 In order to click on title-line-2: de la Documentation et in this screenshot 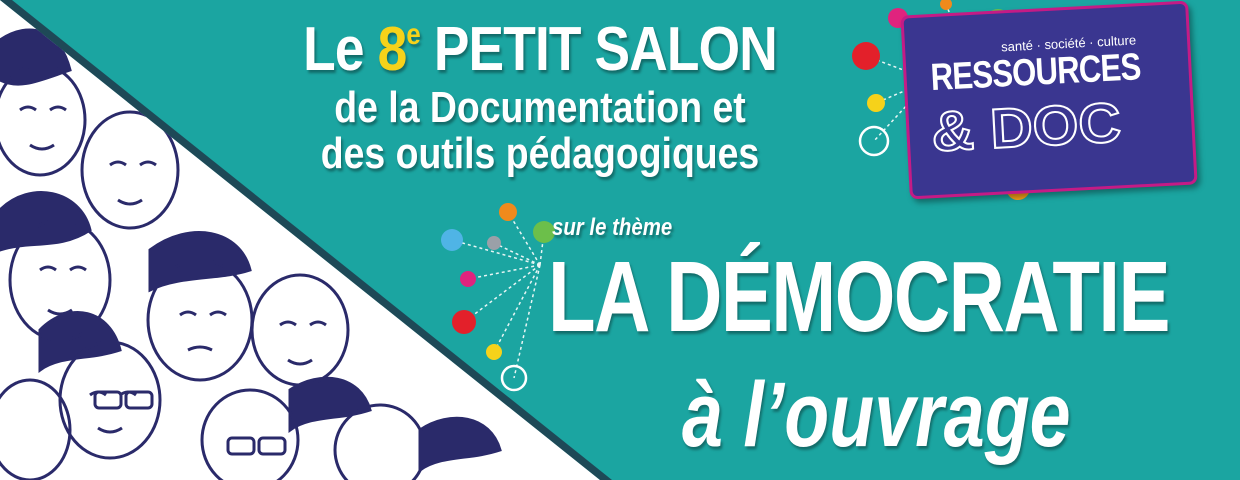, I will do `click(540, 107)`.